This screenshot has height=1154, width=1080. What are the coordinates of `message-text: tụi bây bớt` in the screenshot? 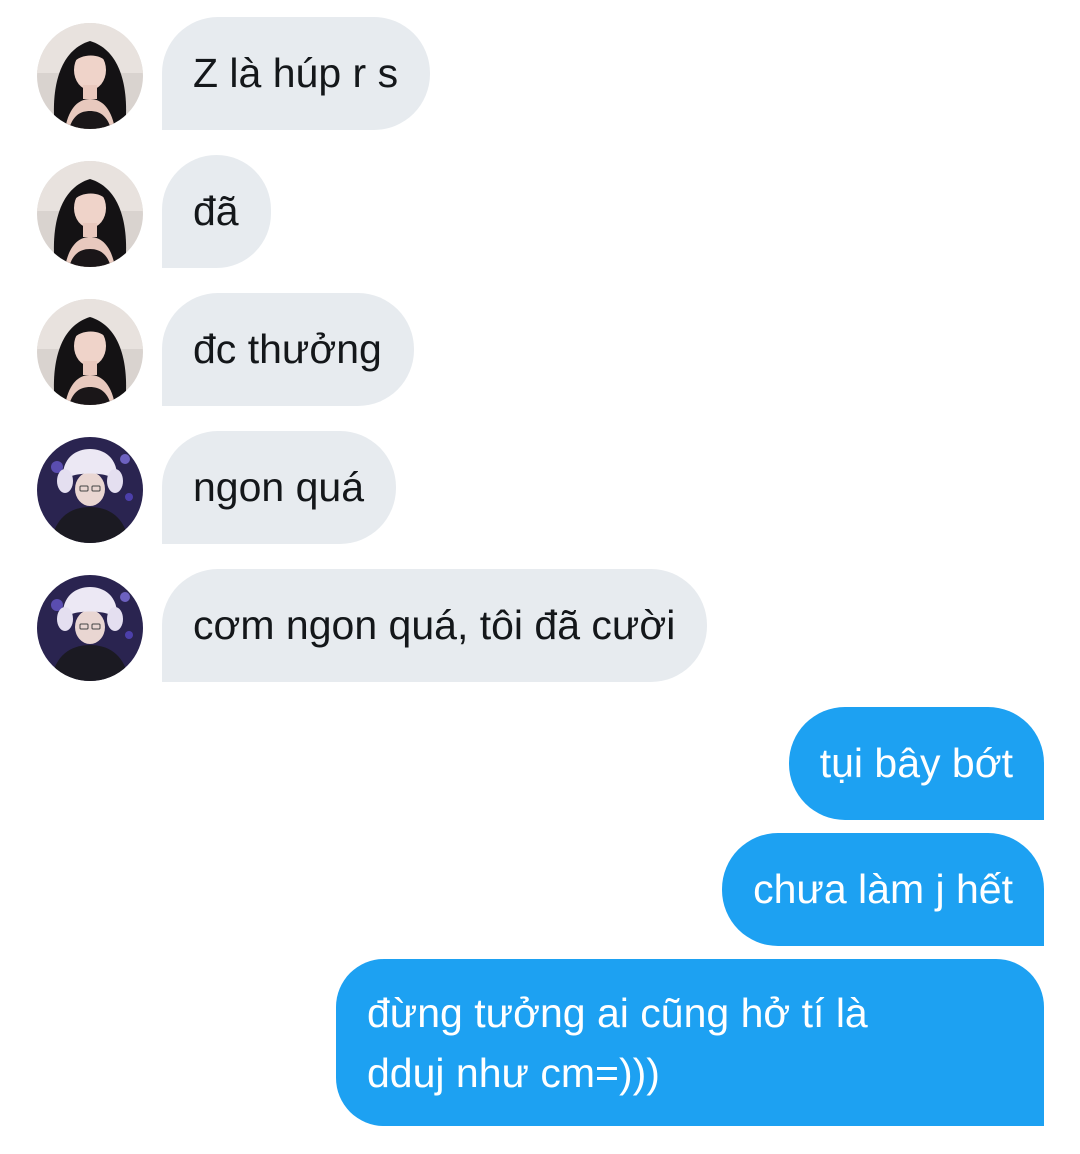 It's located at (916, 763).